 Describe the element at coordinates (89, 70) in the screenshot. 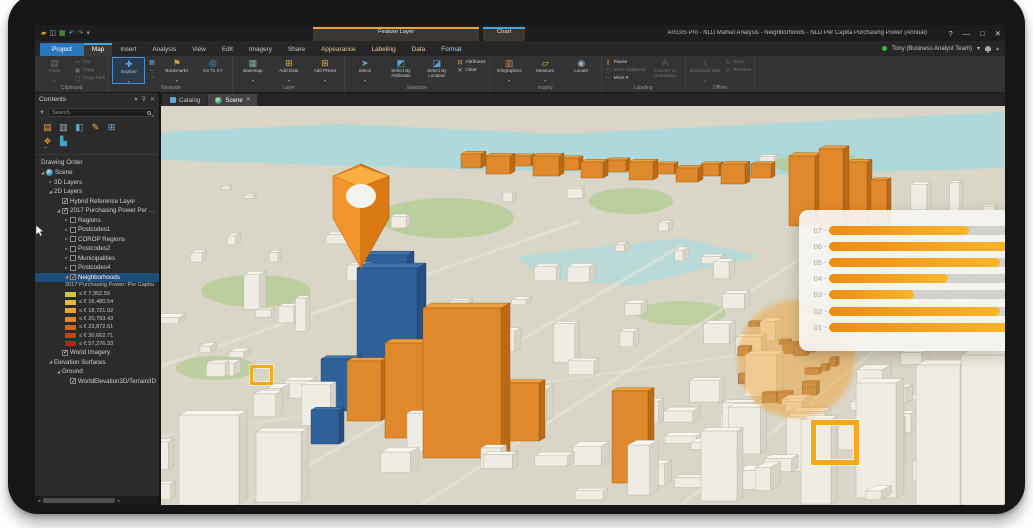

I see `copy-button: ▣ Copy` at that location.